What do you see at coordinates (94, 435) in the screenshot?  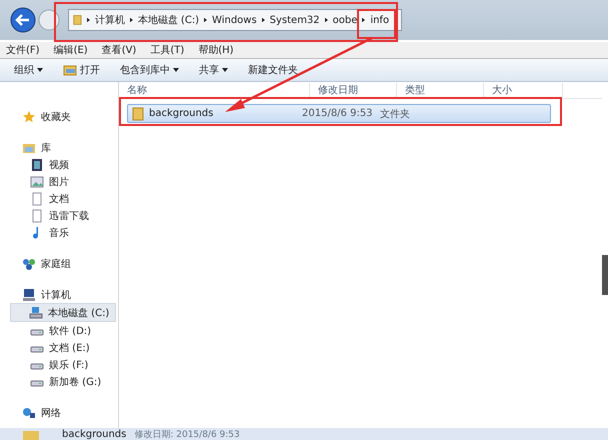 I see `status-name: backgrounds` at bounding box center [94, 435].